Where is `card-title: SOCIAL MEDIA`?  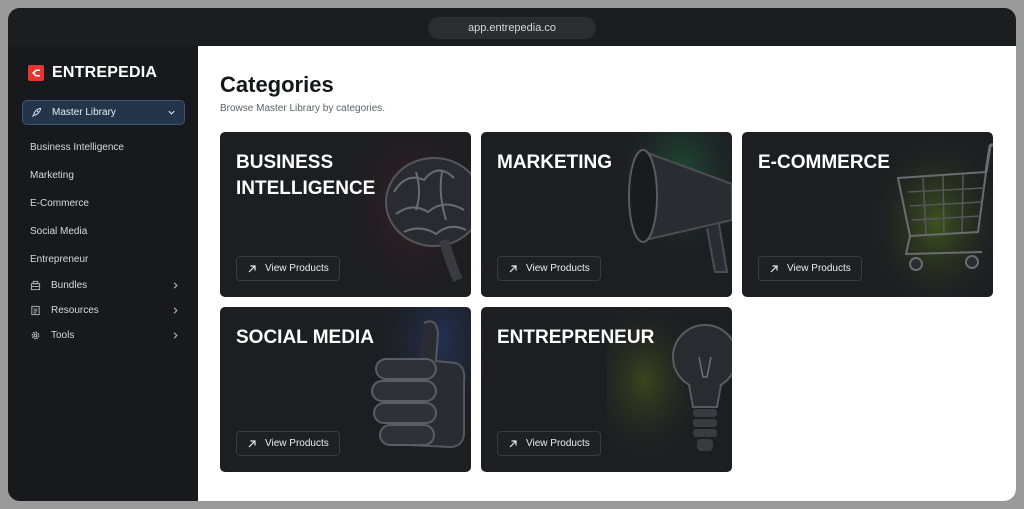 card-title: SOCIAL MEDIA is located at coordinates (305, 337).